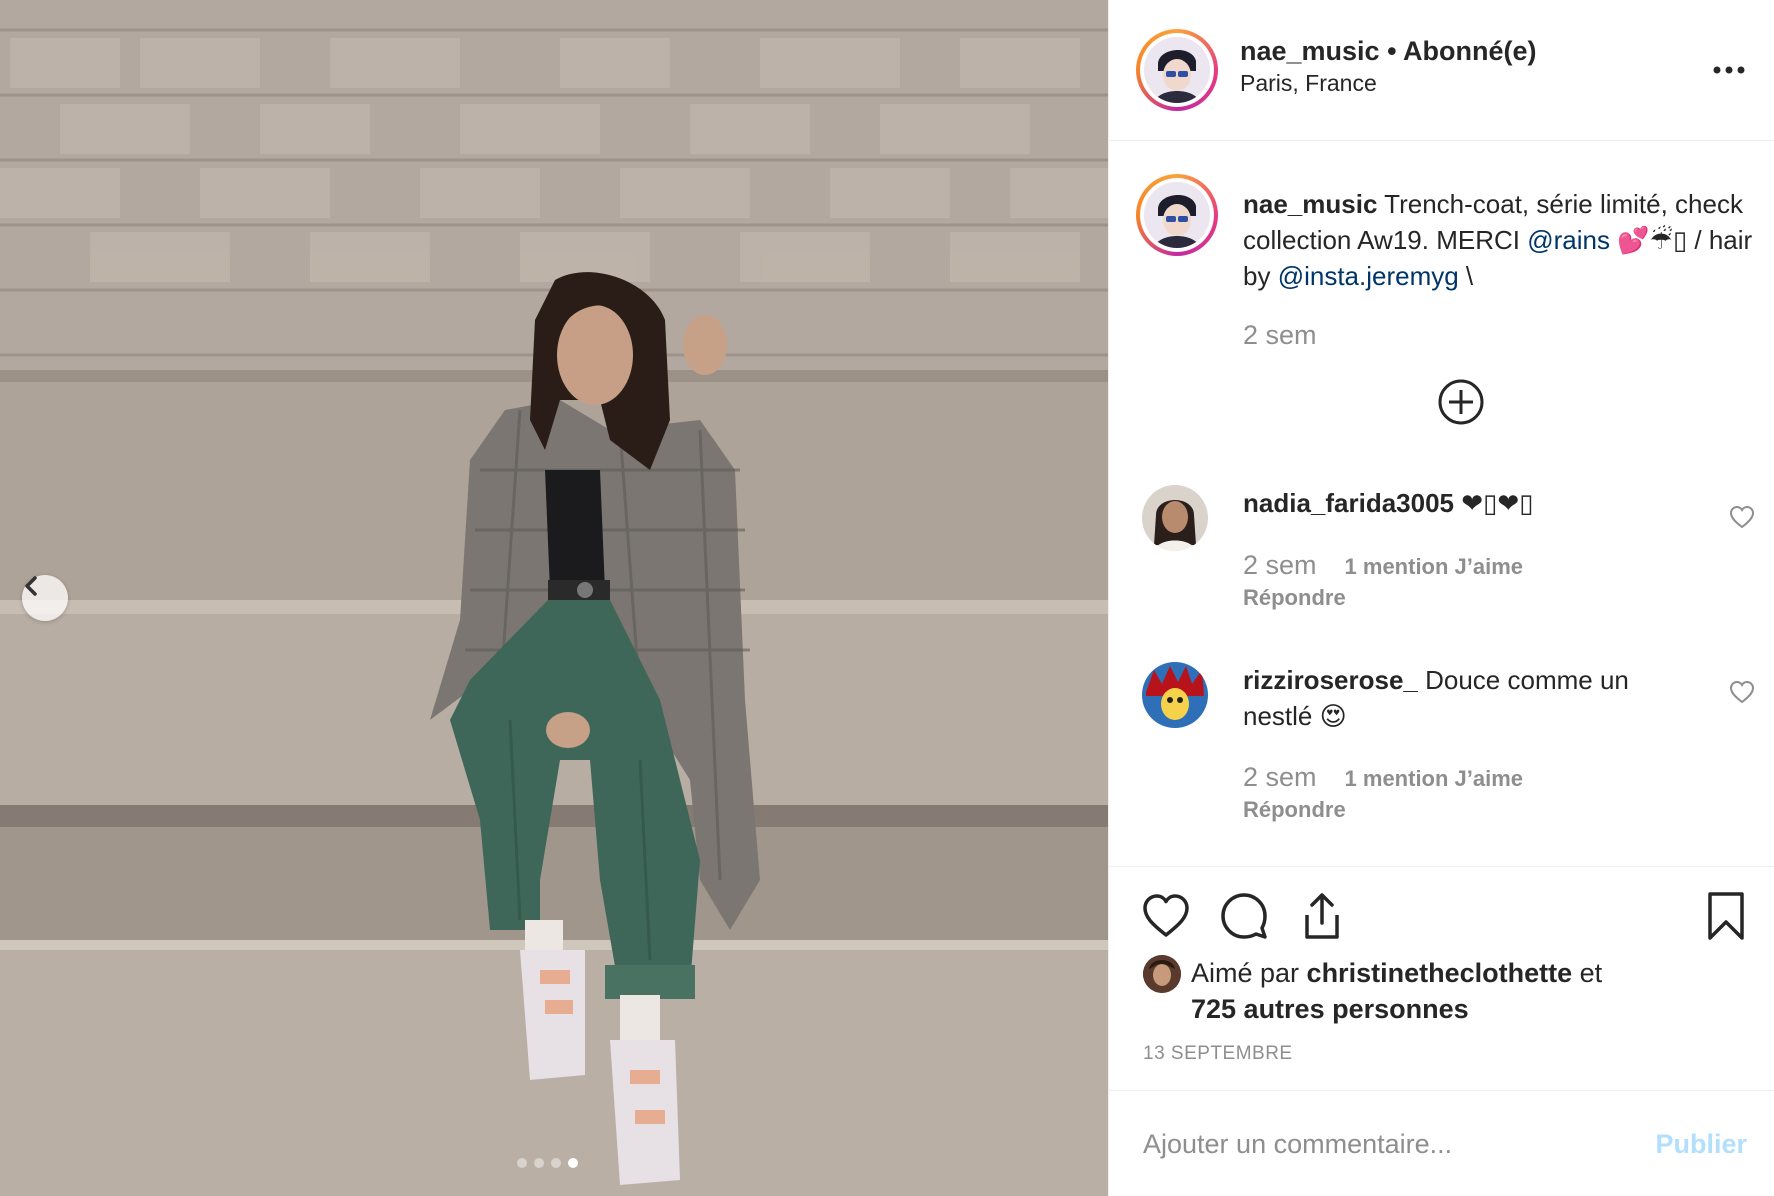  What do you see at coordinates (1463, 698) in the screenshot?
I see `comment-text: rizziroserose_ Douce comme un nestlé 😍` at bounding box center [1463, 698].